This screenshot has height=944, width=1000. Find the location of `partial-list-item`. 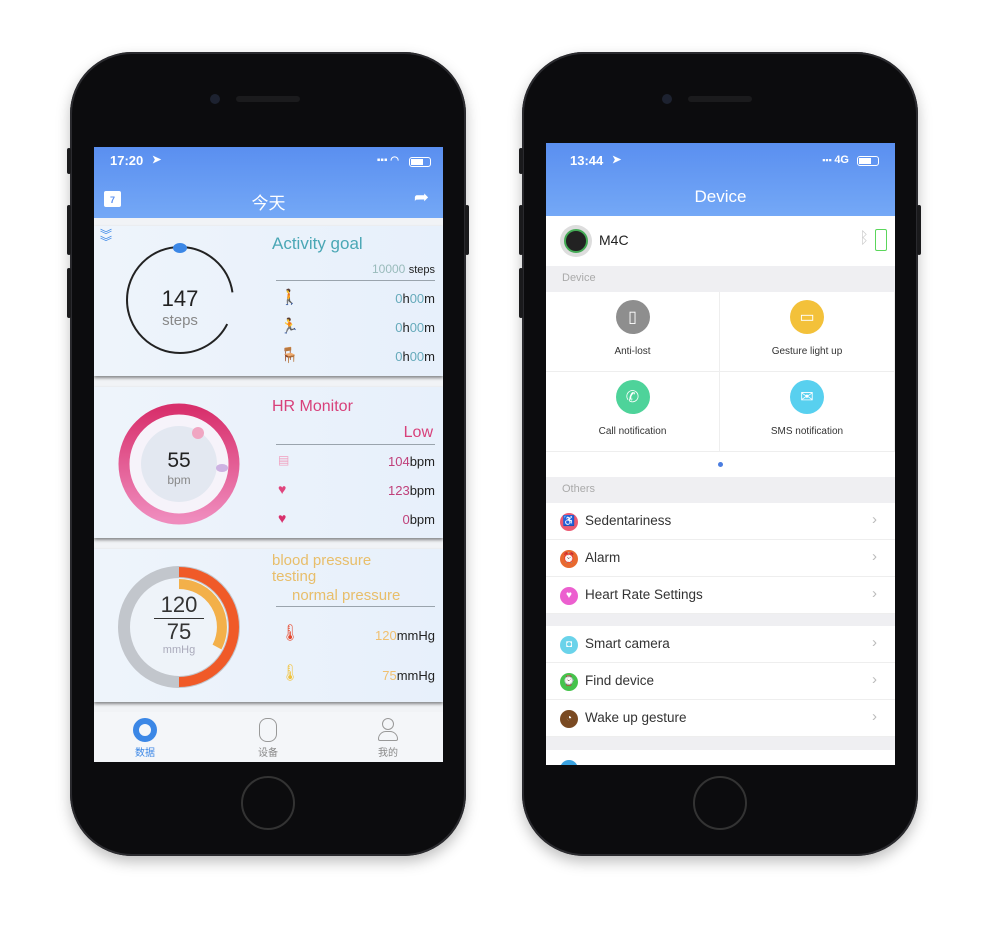

partial-list-item is located at coordinates (720, 757).